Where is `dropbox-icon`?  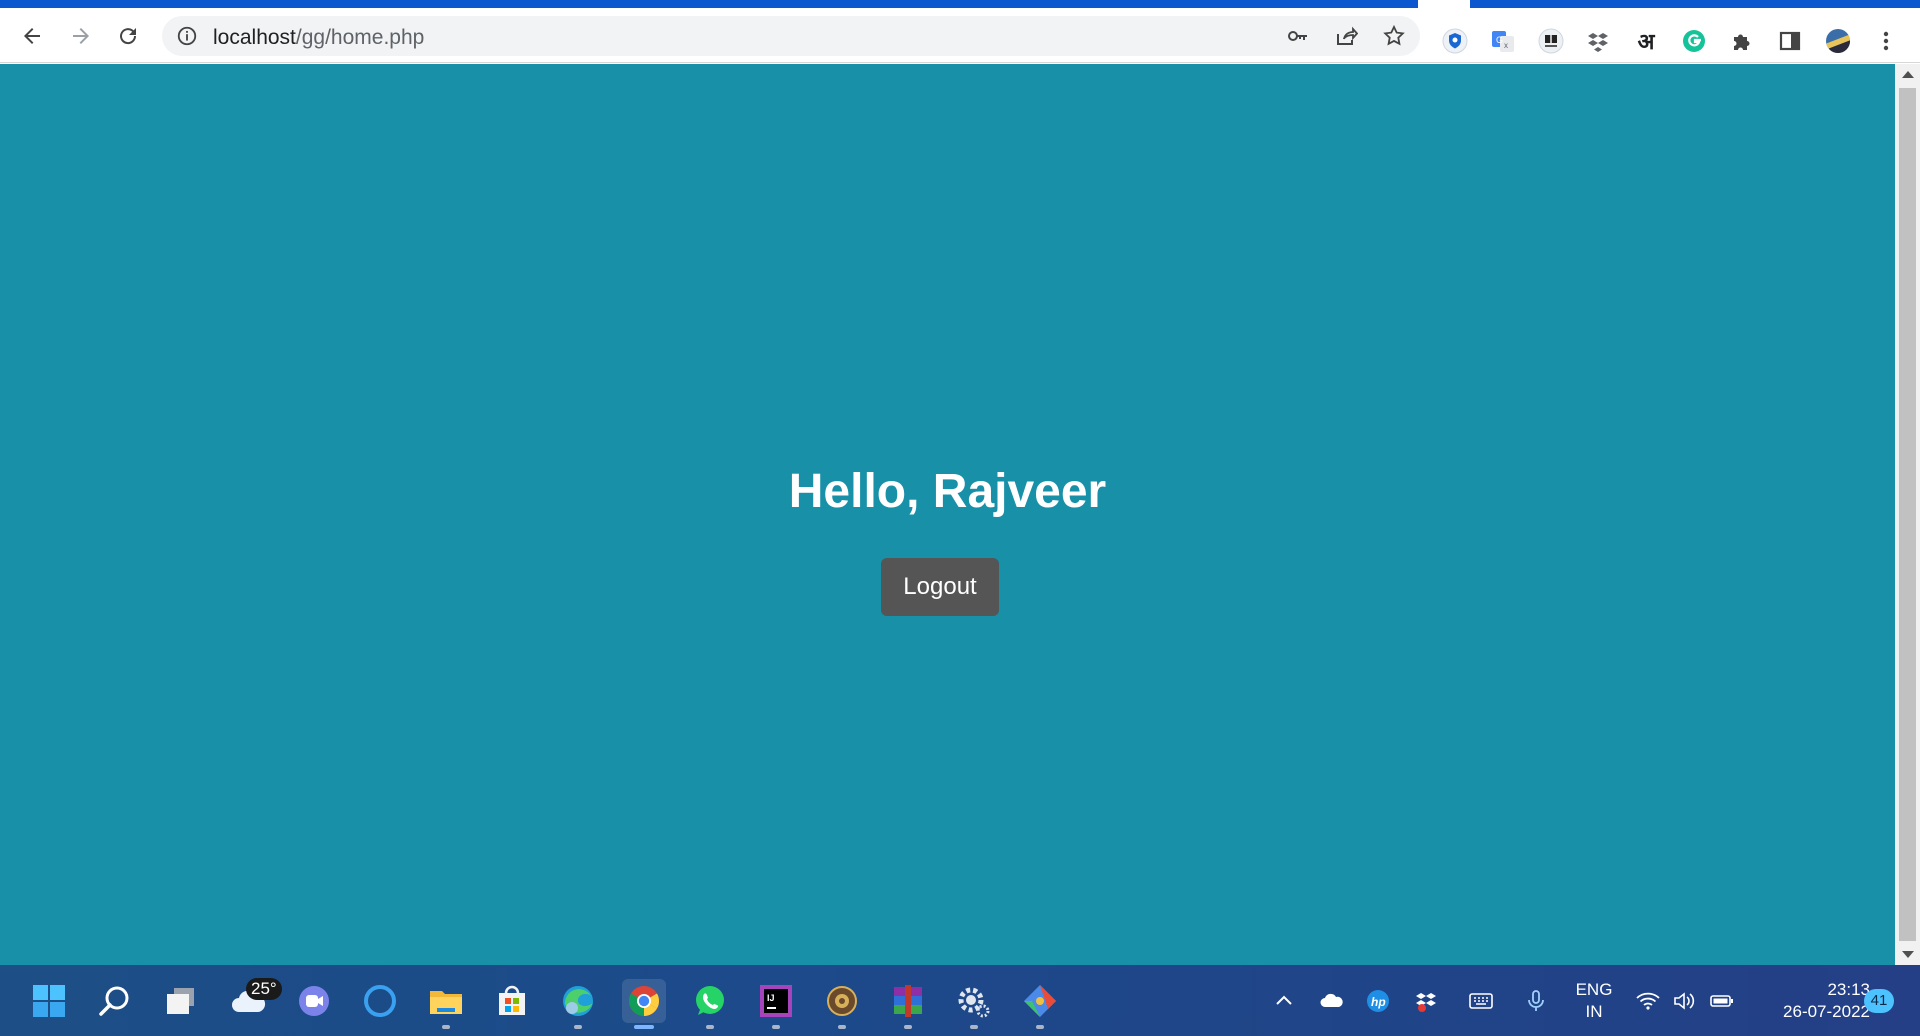 dropbox-icon is located at coordinates (1598, 42).